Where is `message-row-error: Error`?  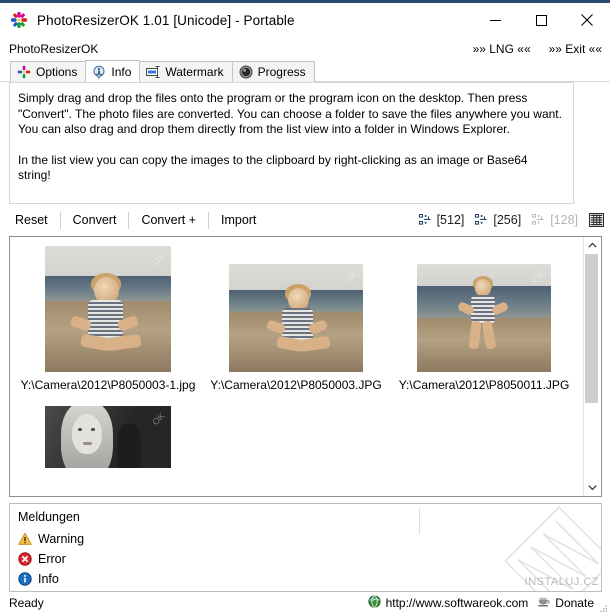
message-row-error: Error is located at coordinates (309, 559).